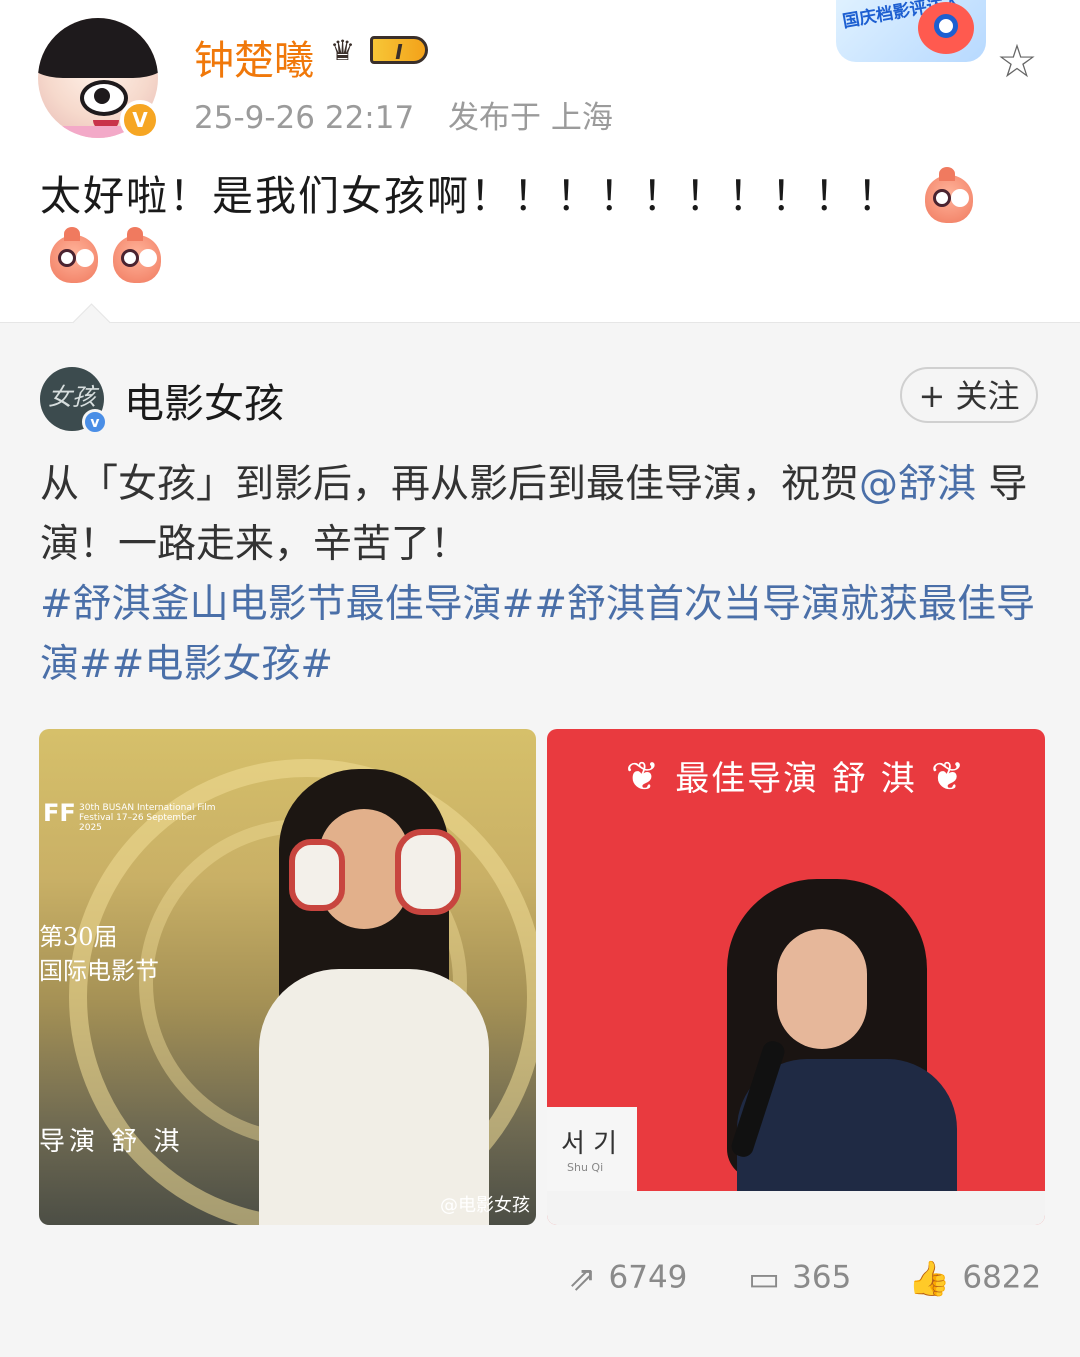 The image size is (1080, 1357). Describe the element at coordinates (1017, 61) in the screenshot. I see `star-icon: ☆` at that location.